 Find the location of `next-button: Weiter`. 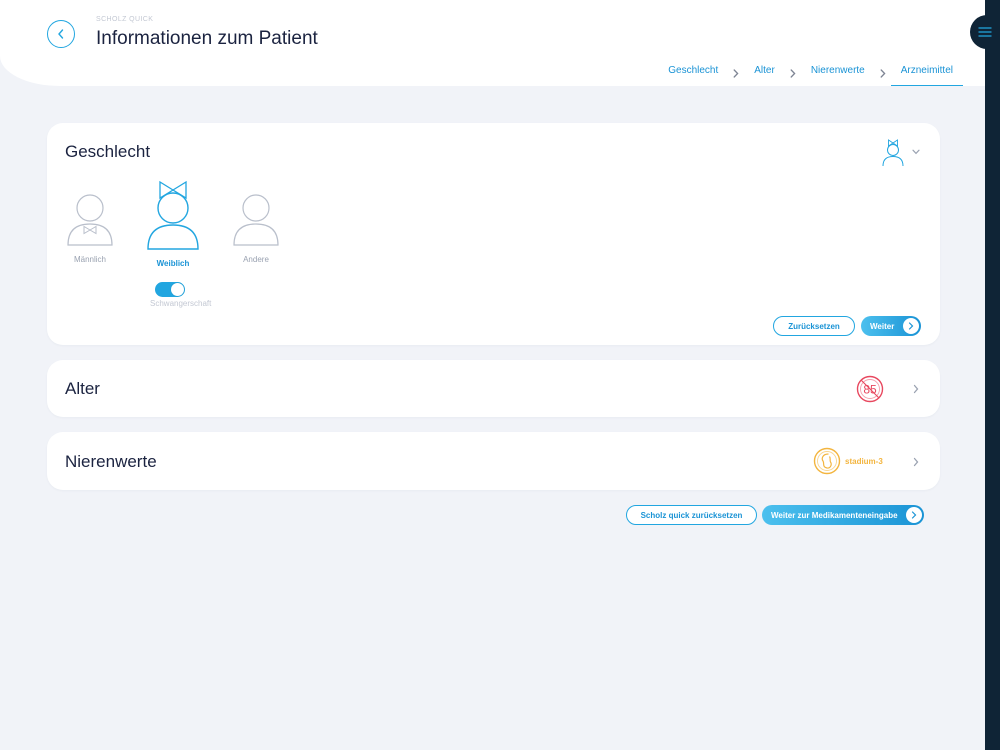

next-button: Weiter is located at coordinates (891, 326).